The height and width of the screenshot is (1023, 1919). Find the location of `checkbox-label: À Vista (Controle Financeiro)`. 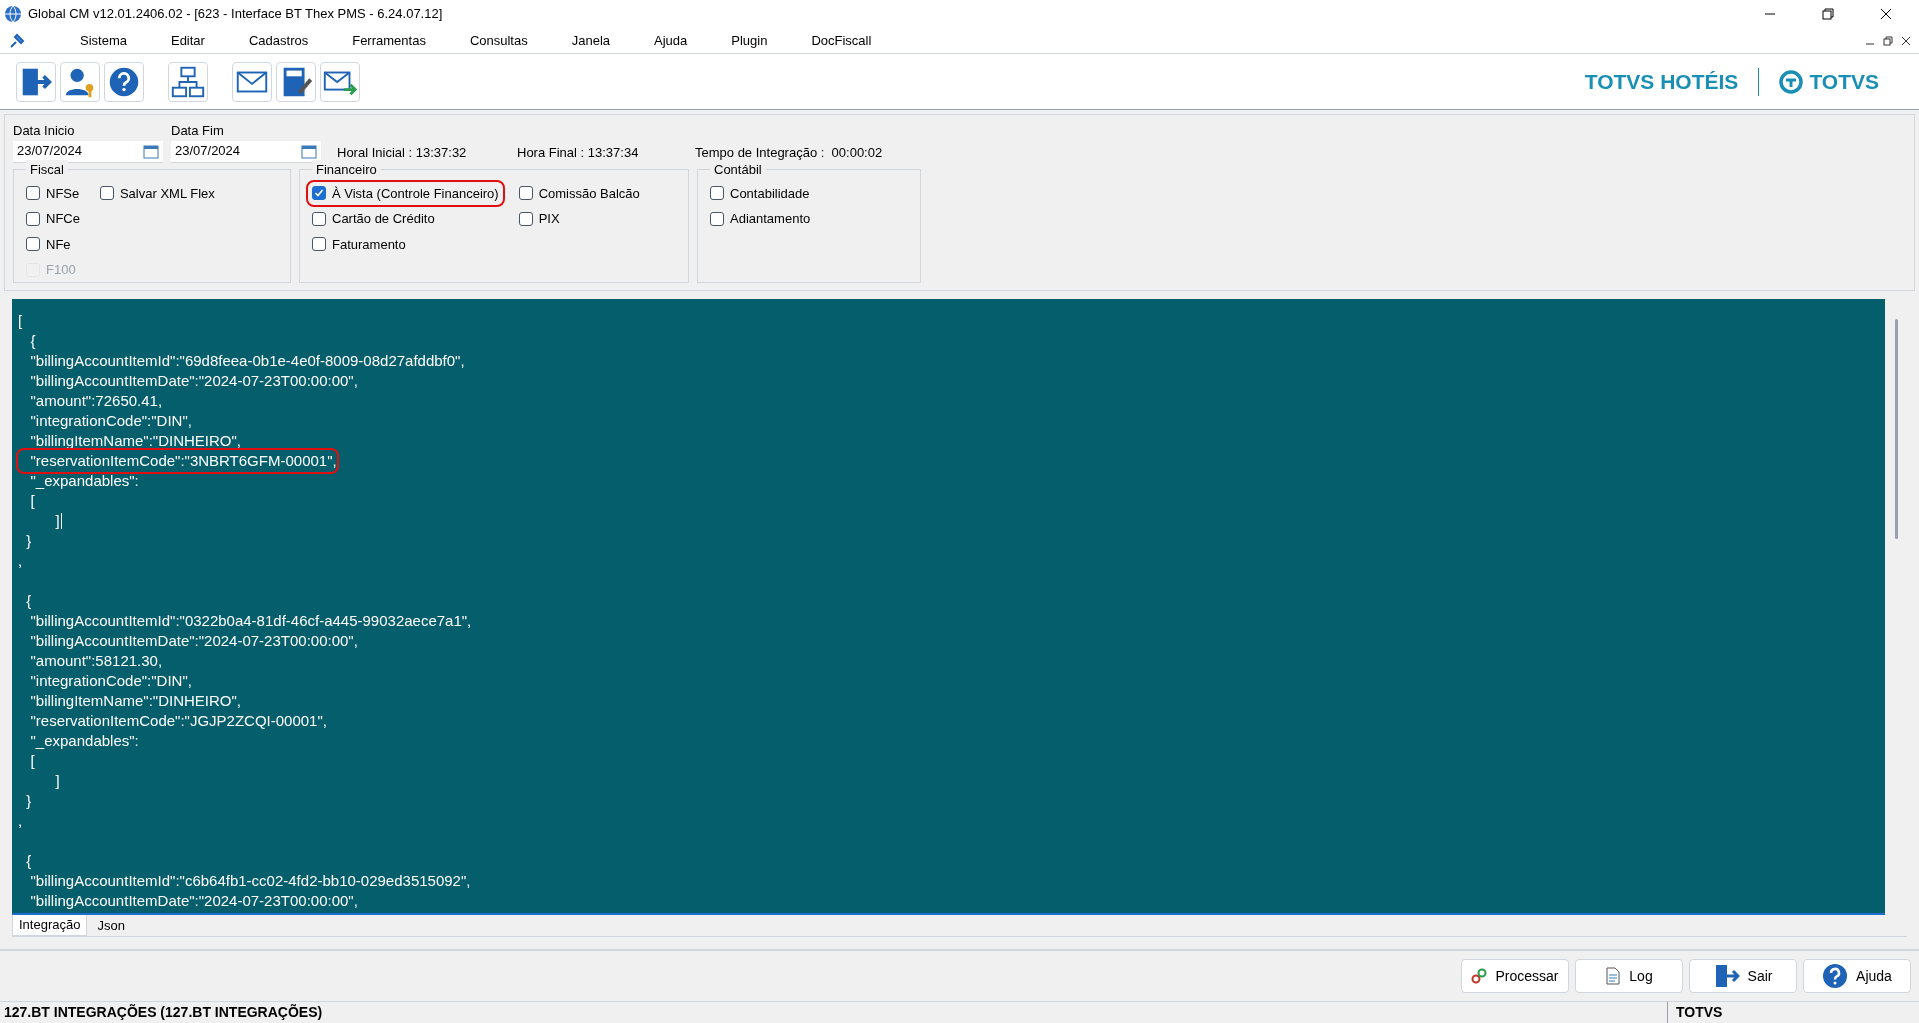

checkbox-label: À Vista (Controle Financeiro) is located at coordinates (415, 193).